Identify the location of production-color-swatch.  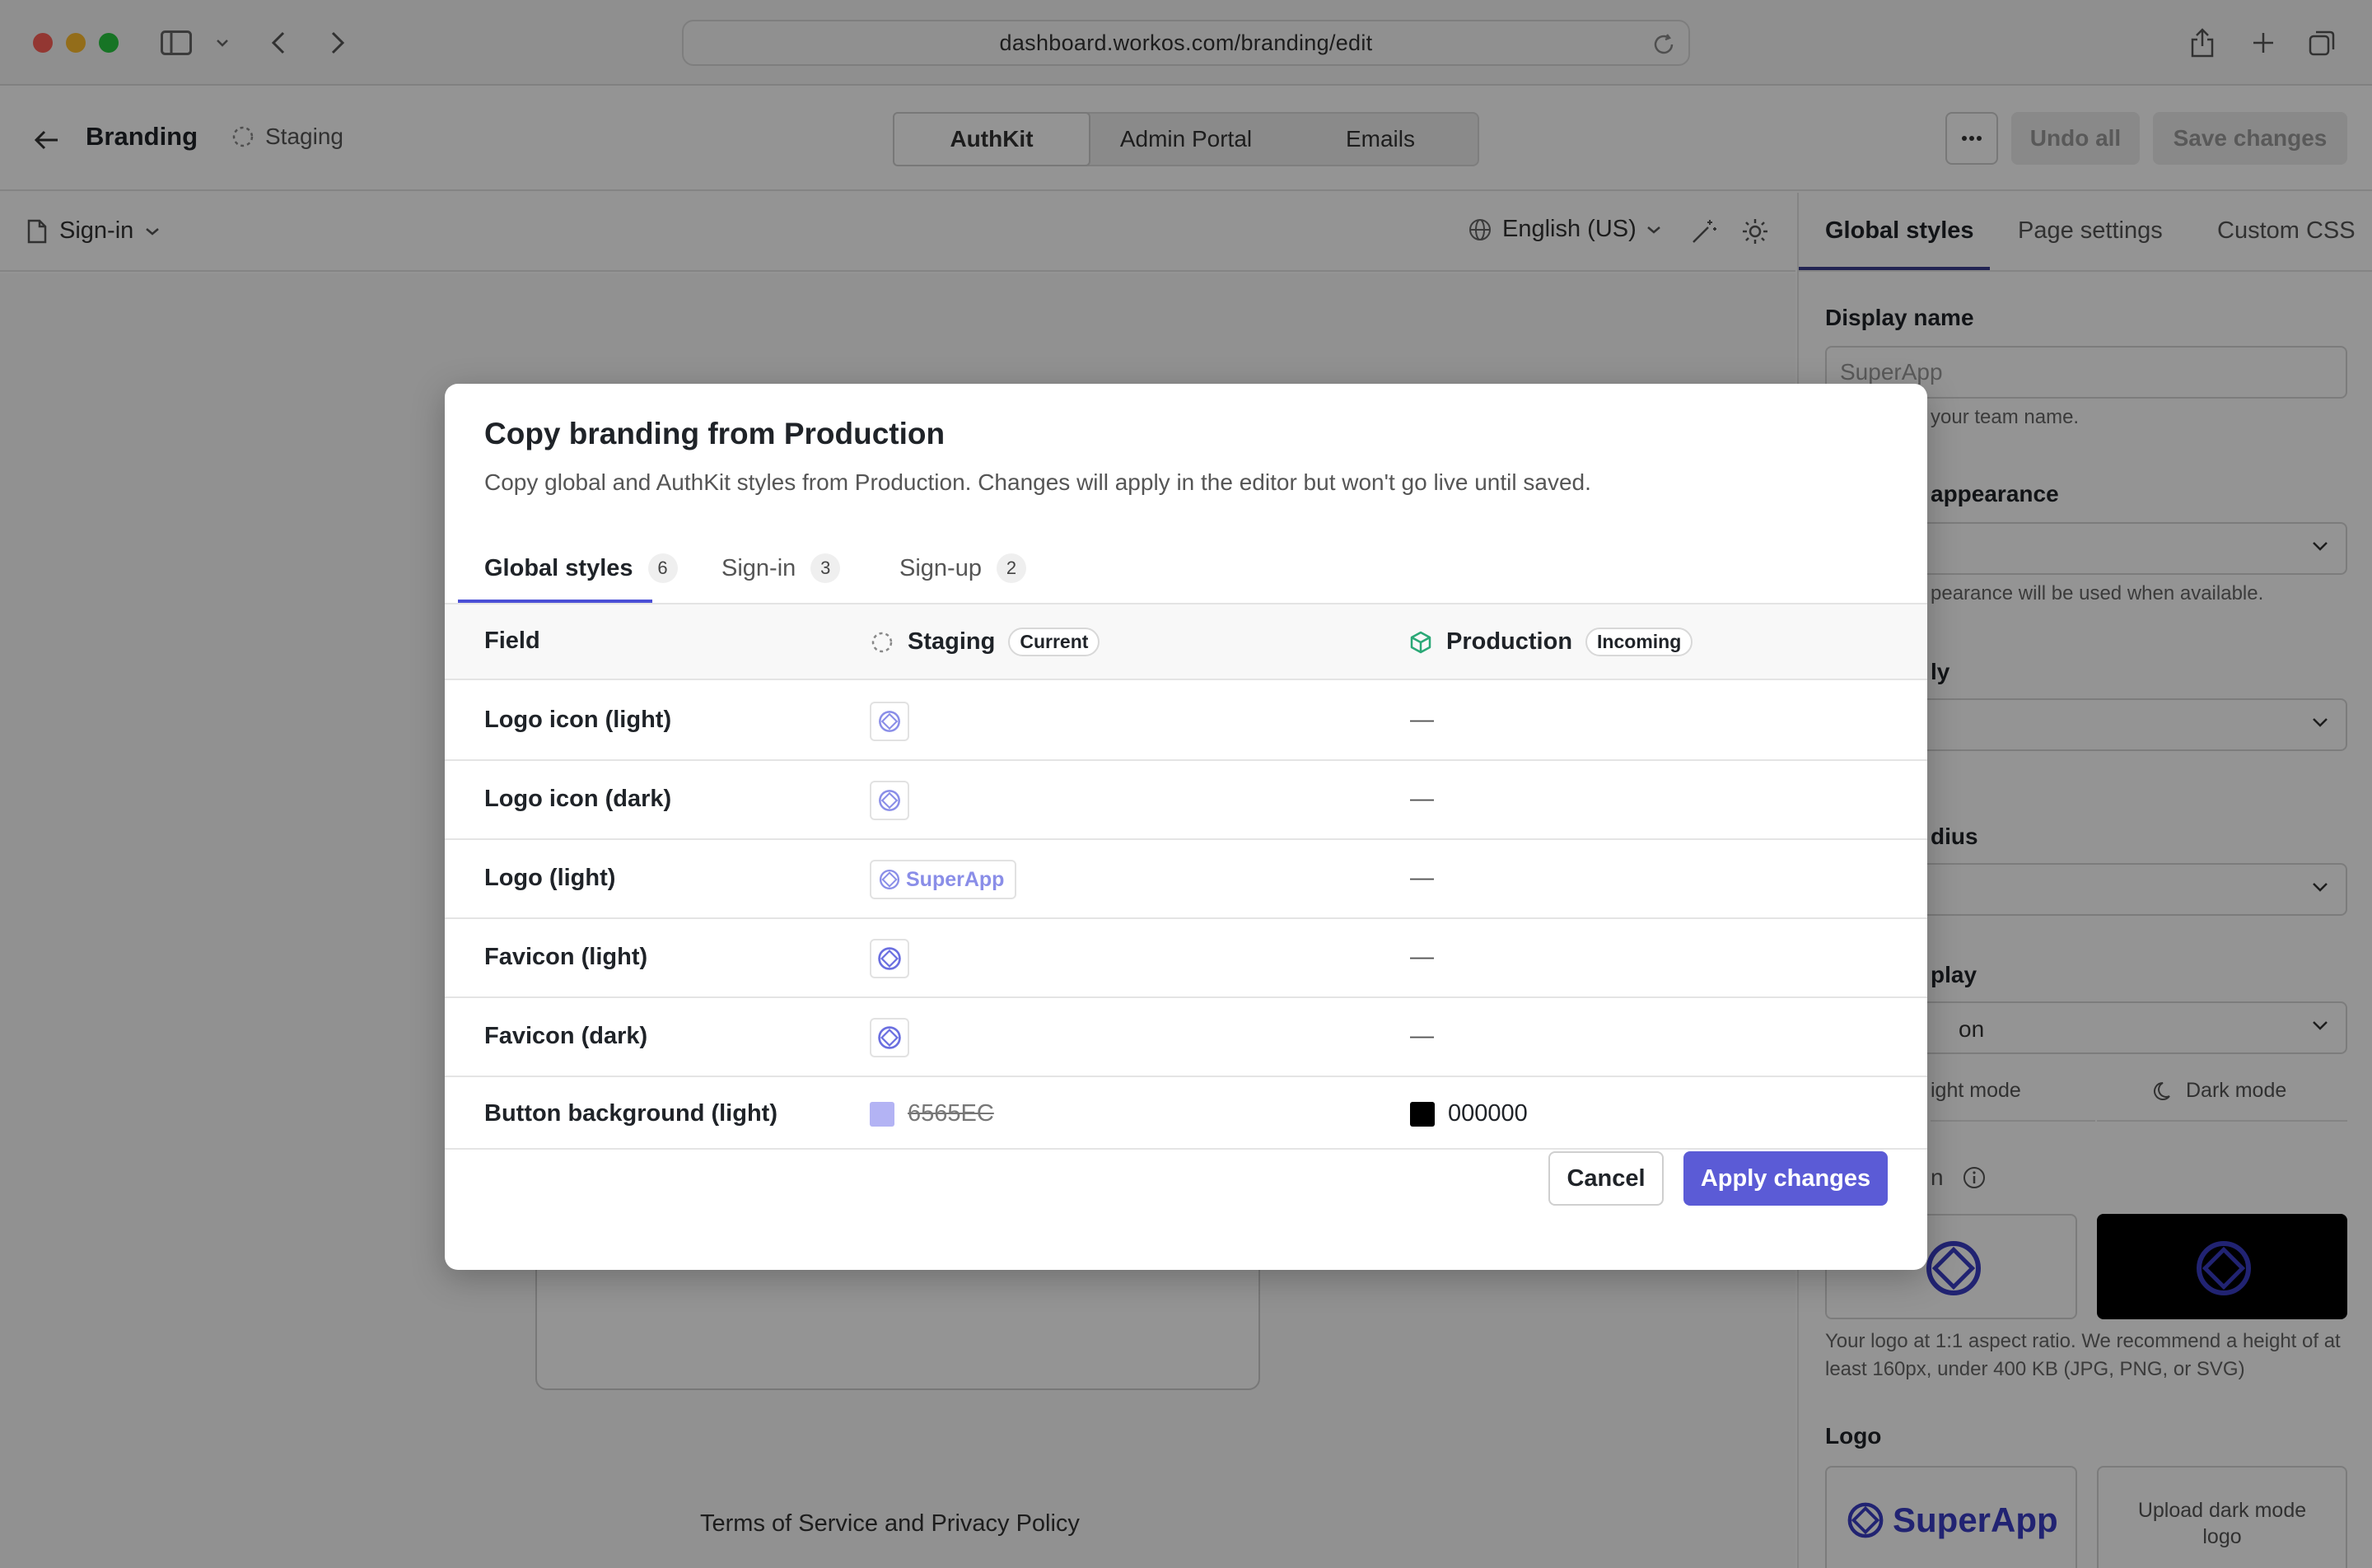
(1422, 1114).